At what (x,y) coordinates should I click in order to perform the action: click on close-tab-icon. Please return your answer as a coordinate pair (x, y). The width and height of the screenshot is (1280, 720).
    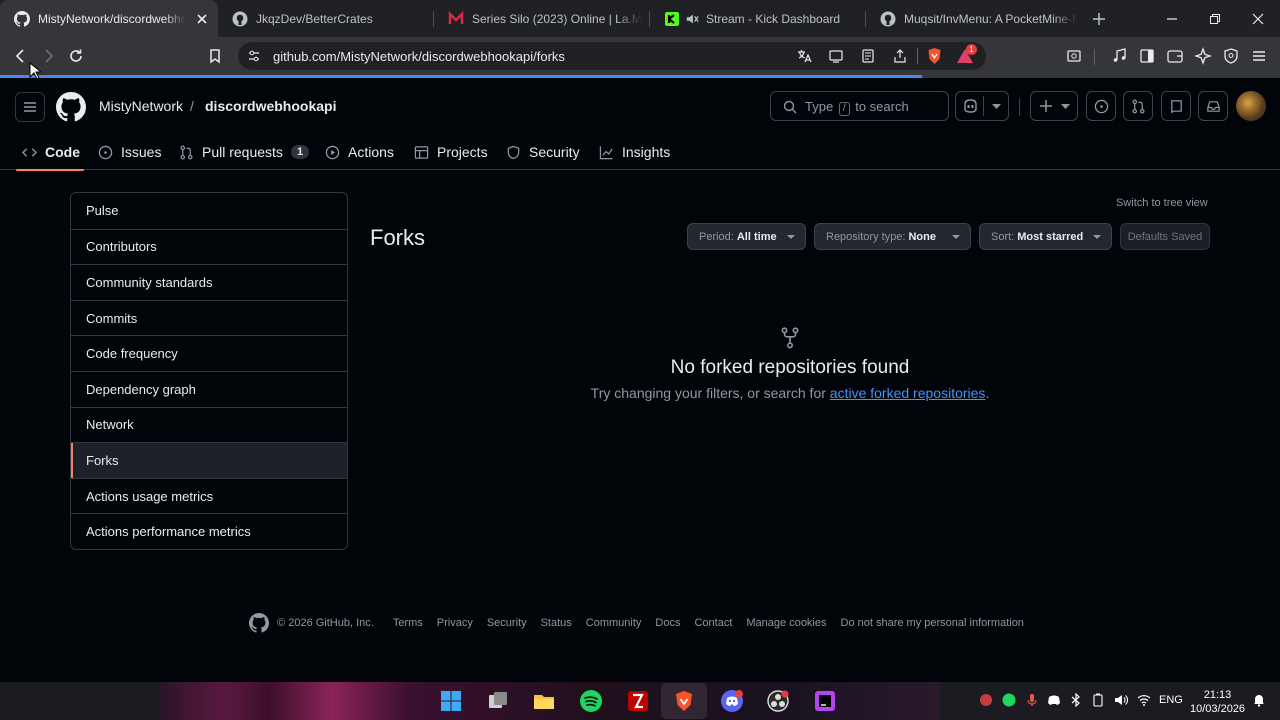
    Looking at the image, I should click on (202, 19).